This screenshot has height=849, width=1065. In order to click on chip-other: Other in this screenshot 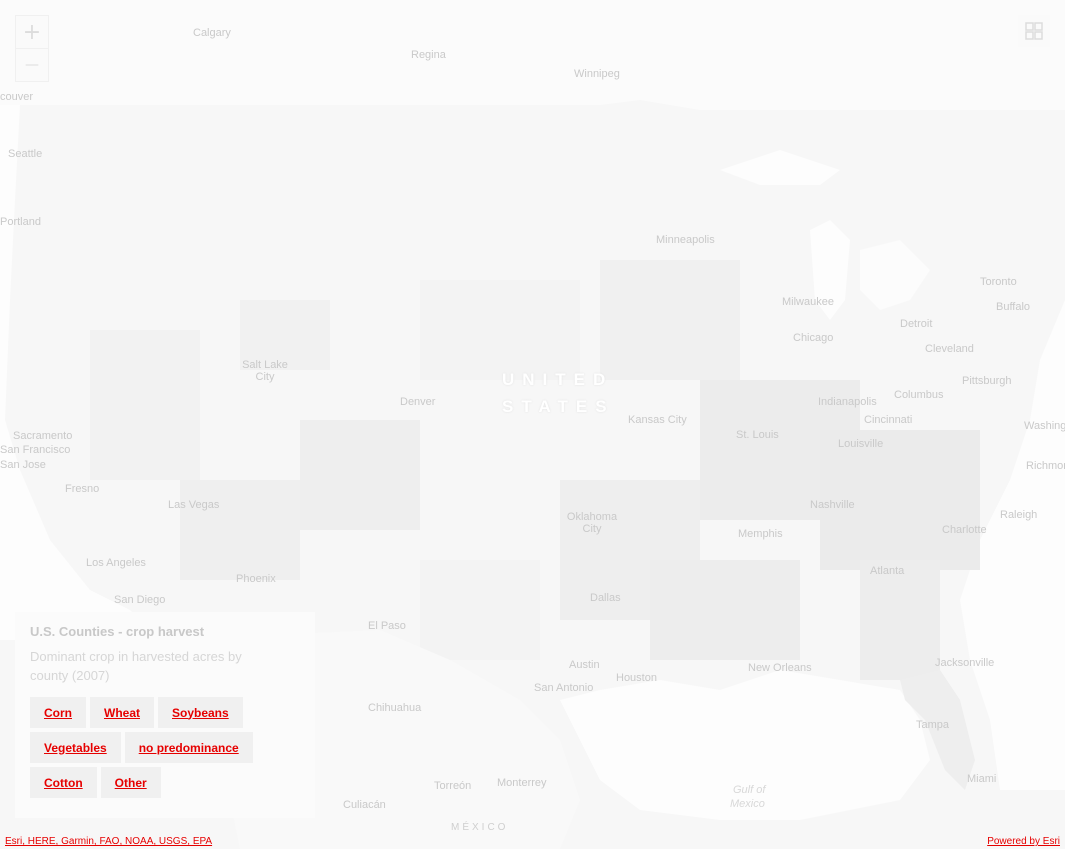, I will do `click(130, 782)`.